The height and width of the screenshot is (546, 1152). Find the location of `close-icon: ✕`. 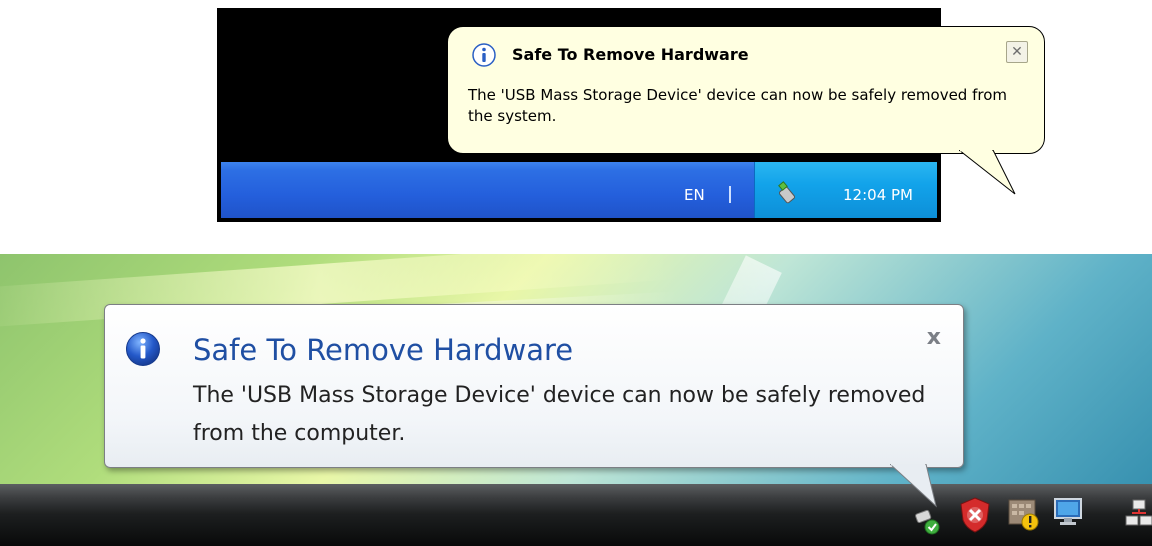

close-icon: ✕ is located at coordinates (1017, 52).